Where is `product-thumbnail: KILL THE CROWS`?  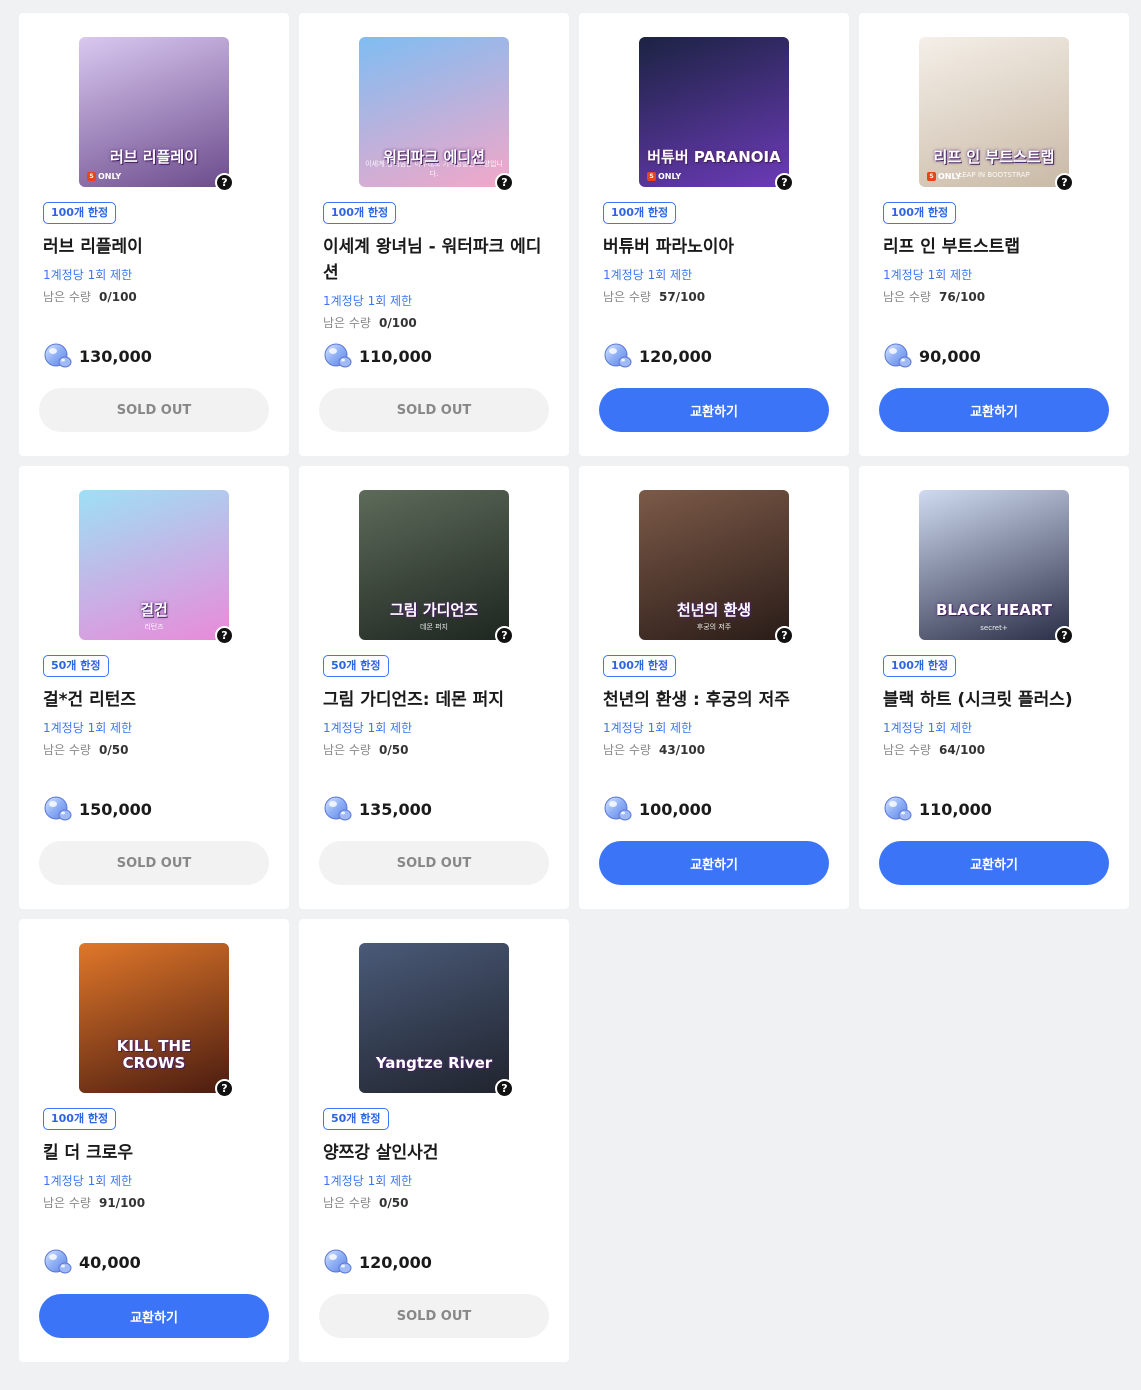
product-thumbnail: KILL THE CROWS is located at coordinates (154, 1018).